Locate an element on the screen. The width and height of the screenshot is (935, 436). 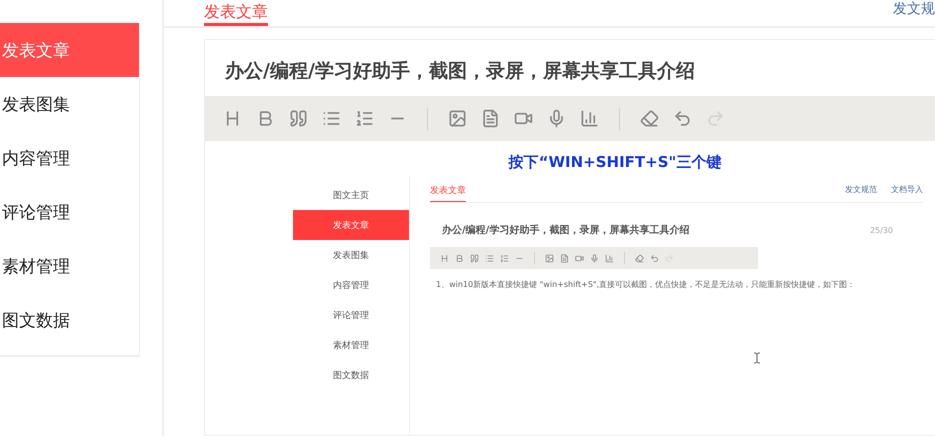
bold-icon is located at coordinates (459, 258).